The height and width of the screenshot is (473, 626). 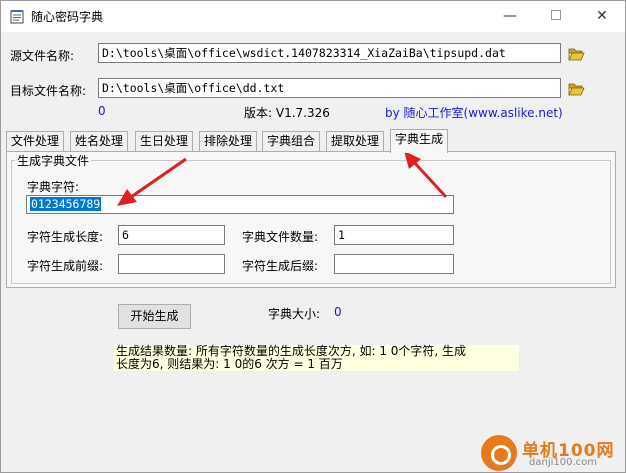 I want to click on watermark-logo-icon, so click(x=499, y=453).